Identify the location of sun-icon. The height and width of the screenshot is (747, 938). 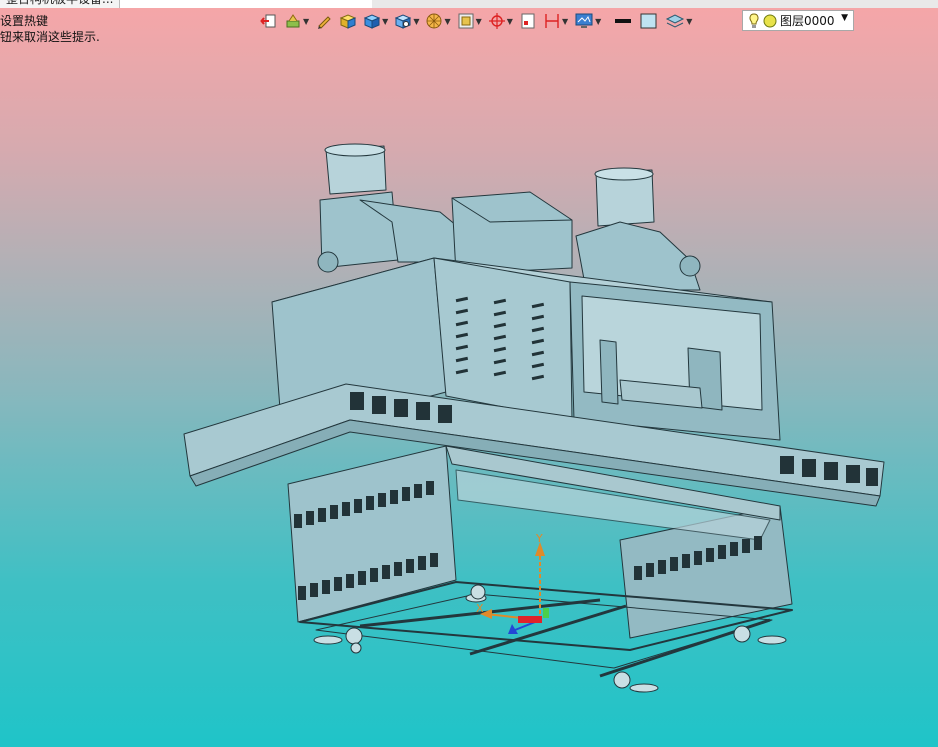
(770, 21).